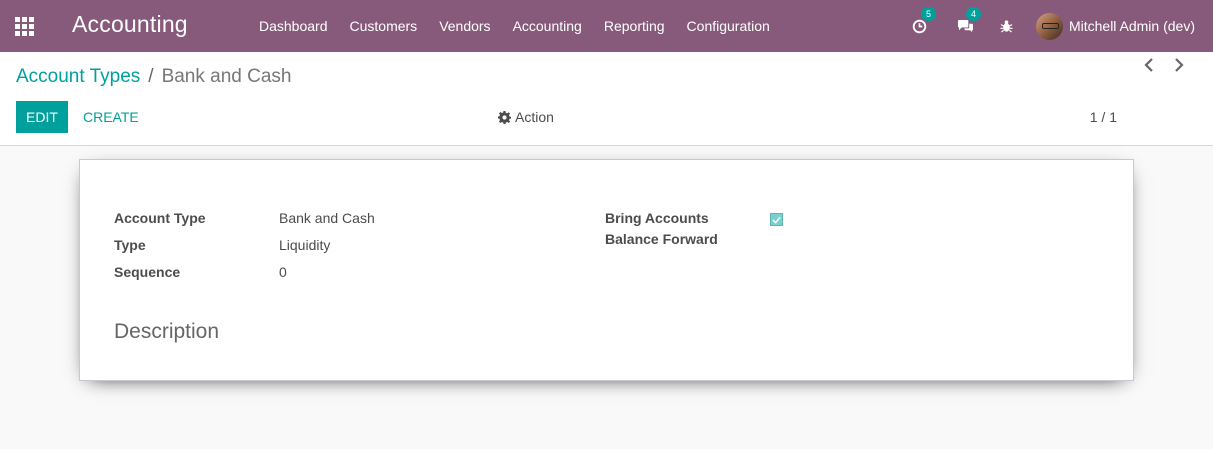 Image resolution: width=1213 pixels, height=449 pixels. I want to click on menu-item-accounting: Accounting, so click(547, 26).